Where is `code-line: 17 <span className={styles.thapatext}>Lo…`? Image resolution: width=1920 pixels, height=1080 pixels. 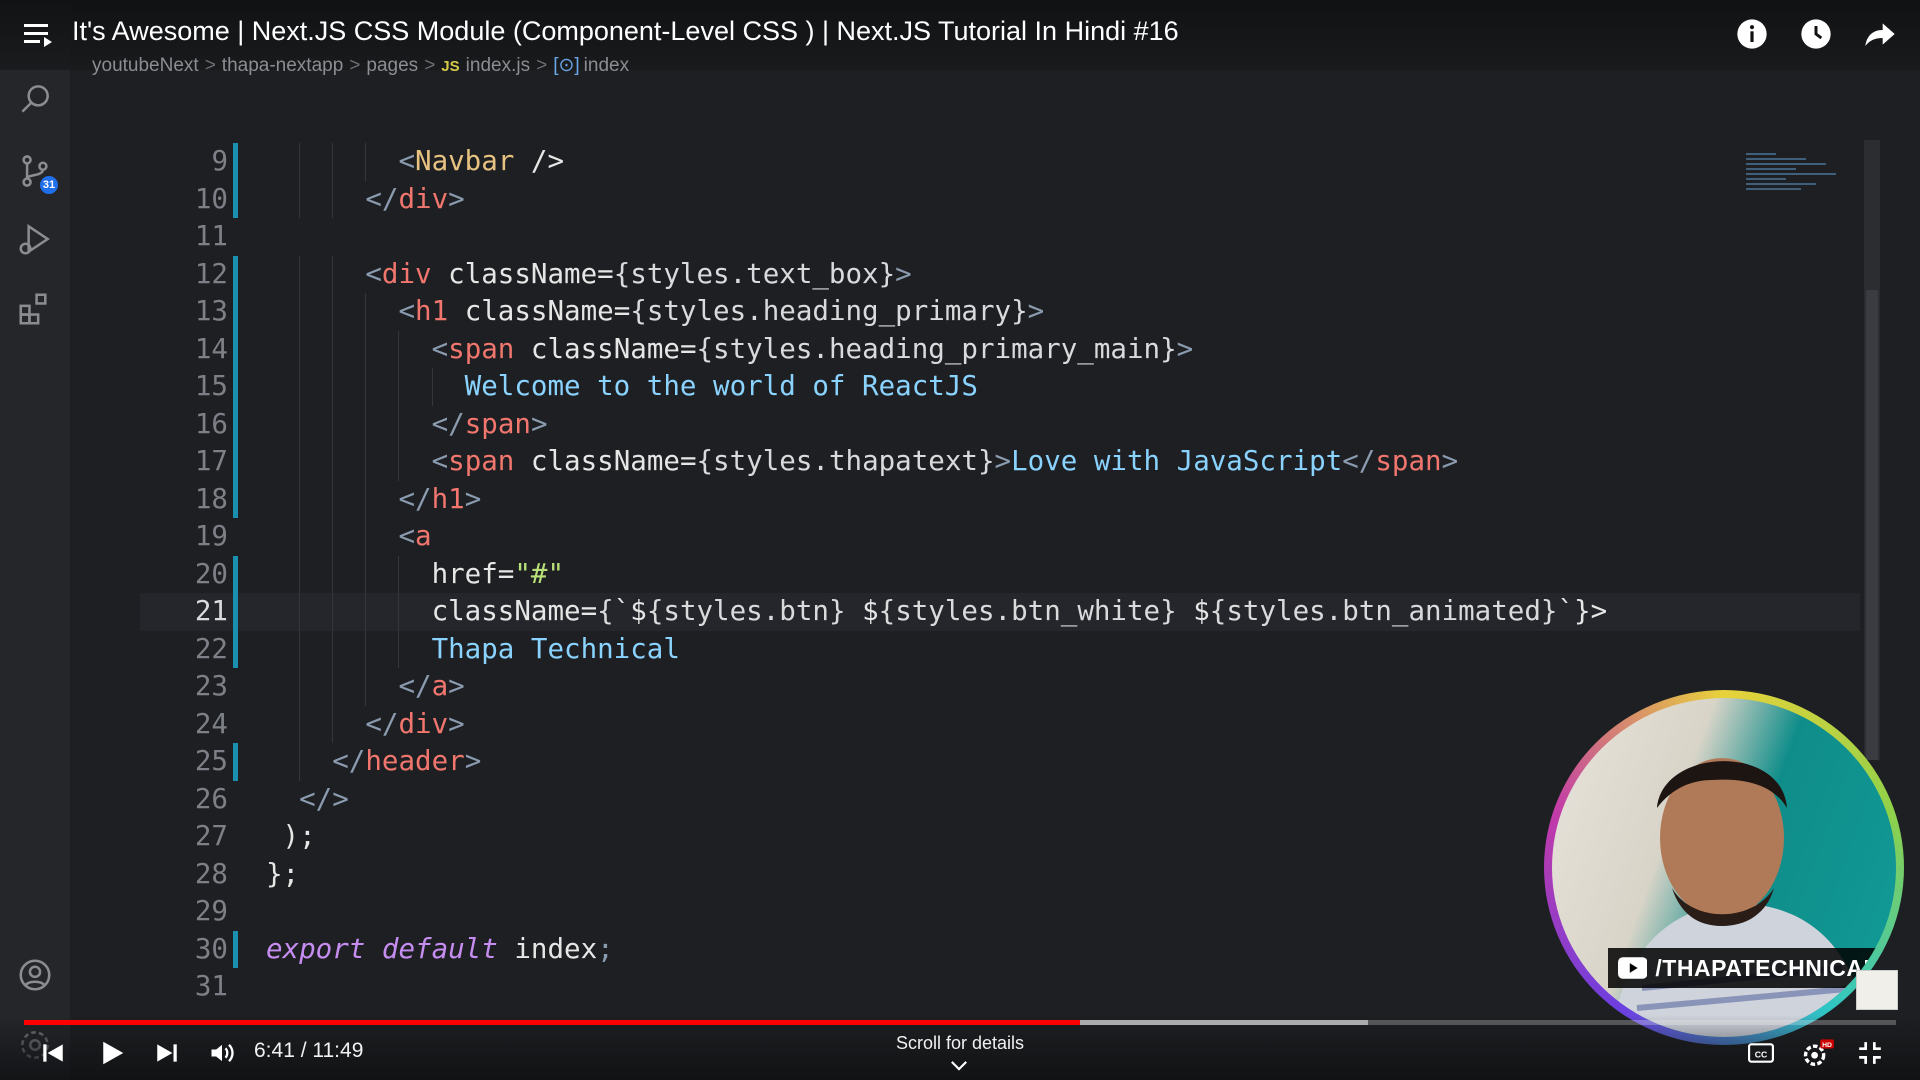 code-line: 17 <span className={styles.thapatext}>Lo… is located at coordinates (1000, 462).